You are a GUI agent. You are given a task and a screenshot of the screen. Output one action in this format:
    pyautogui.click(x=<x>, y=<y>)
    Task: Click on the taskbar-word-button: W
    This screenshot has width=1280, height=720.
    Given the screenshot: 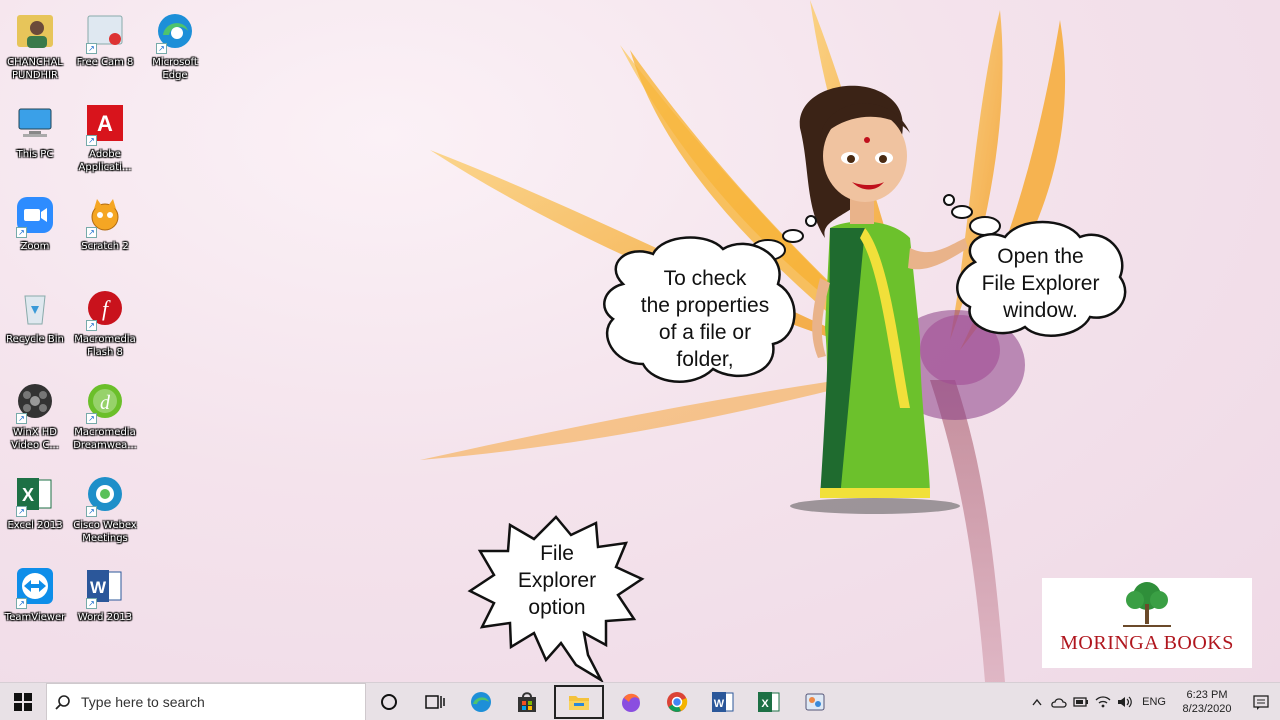 What is the action you would take?
    pyautogui.click(x=723, y=701)
    